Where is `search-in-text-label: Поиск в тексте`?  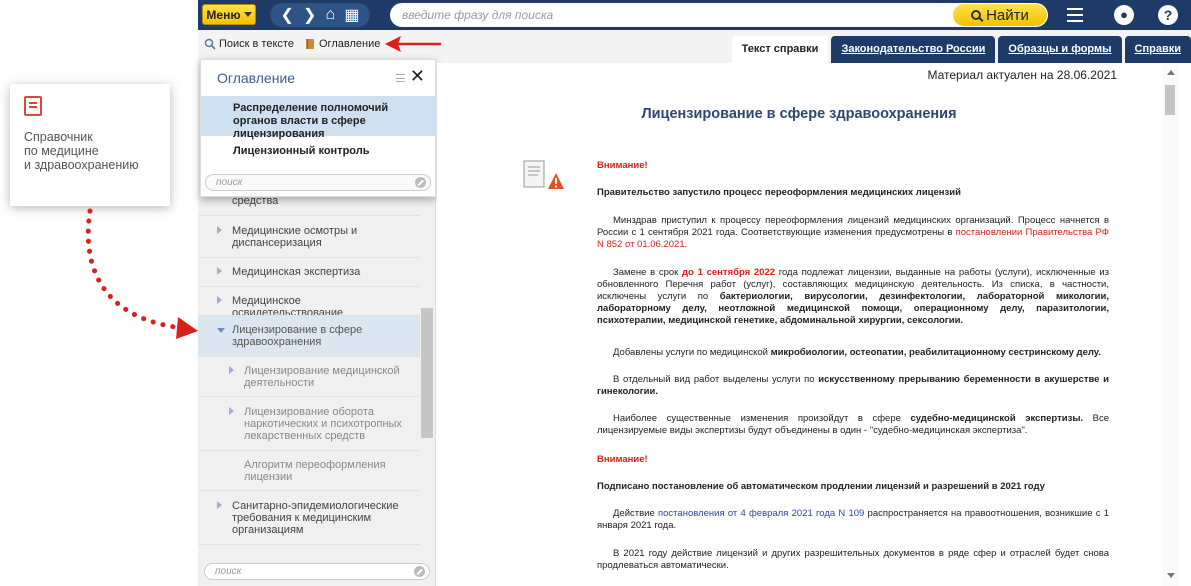
search-in-text-label: Поиск в тексте is located at coordinates (256, 44).